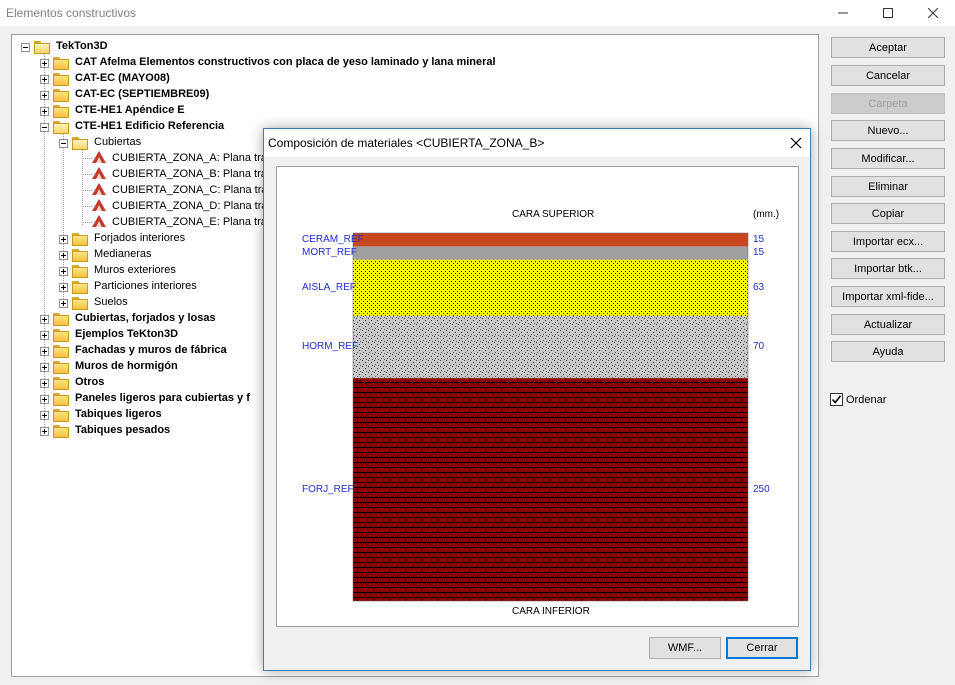  What do you see at coordinates (145, 318) in the screenshot?
I see `tree-group-label: Cubiertas, forjados y losas` at bounding box center [145, 318].